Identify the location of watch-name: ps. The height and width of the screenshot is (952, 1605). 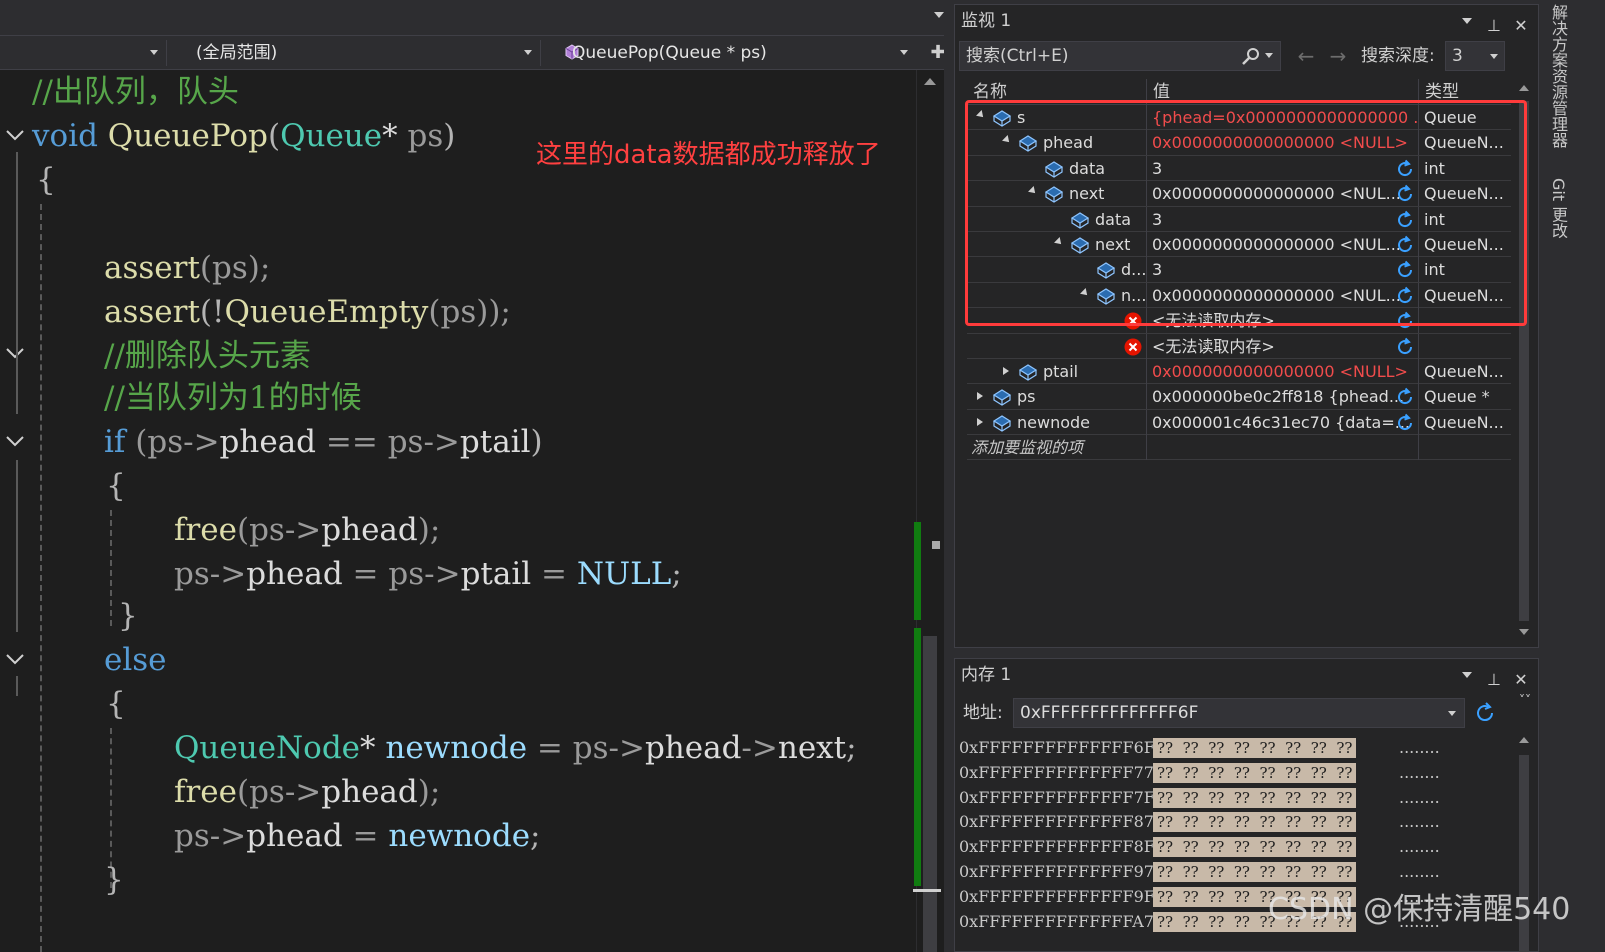
(1026, 397).